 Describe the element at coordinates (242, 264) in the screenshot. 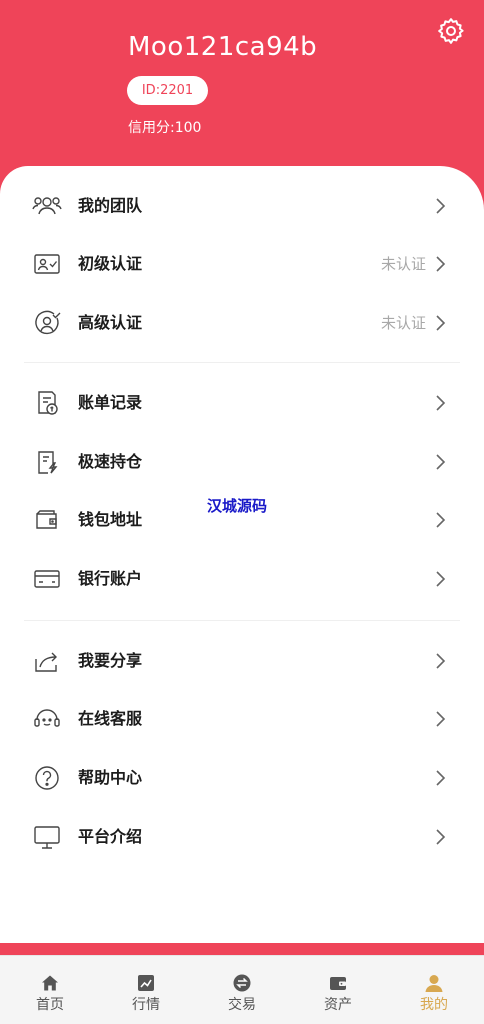

I see `menu-item-basic-verification: 初级认证 未认证` at that location.